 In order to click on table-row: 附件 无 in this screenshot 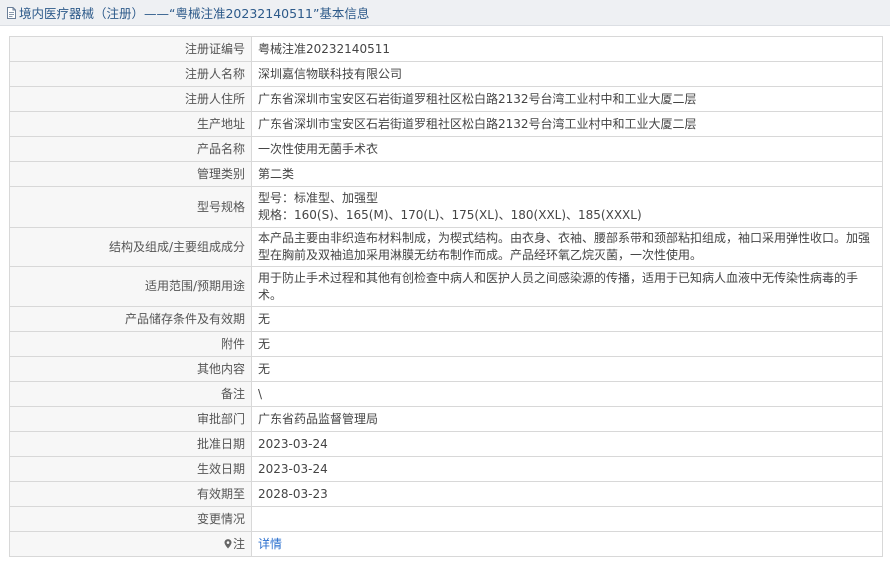, I will do `click(446, 344)`.